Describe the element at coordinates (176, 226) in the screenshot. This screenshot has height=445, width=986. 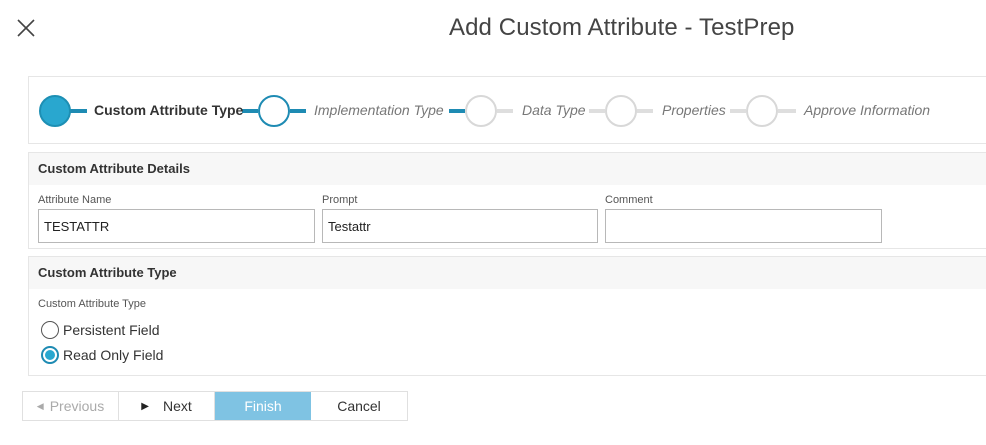
I see `attribute-name-input` at that location.